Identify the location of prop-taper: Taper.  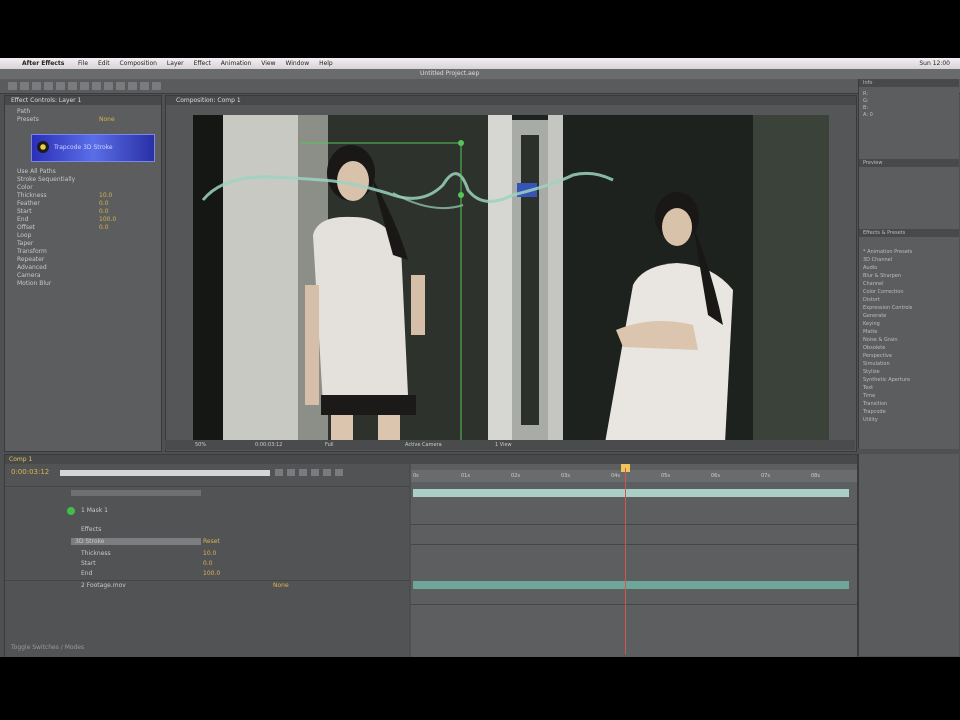
(25, 243).